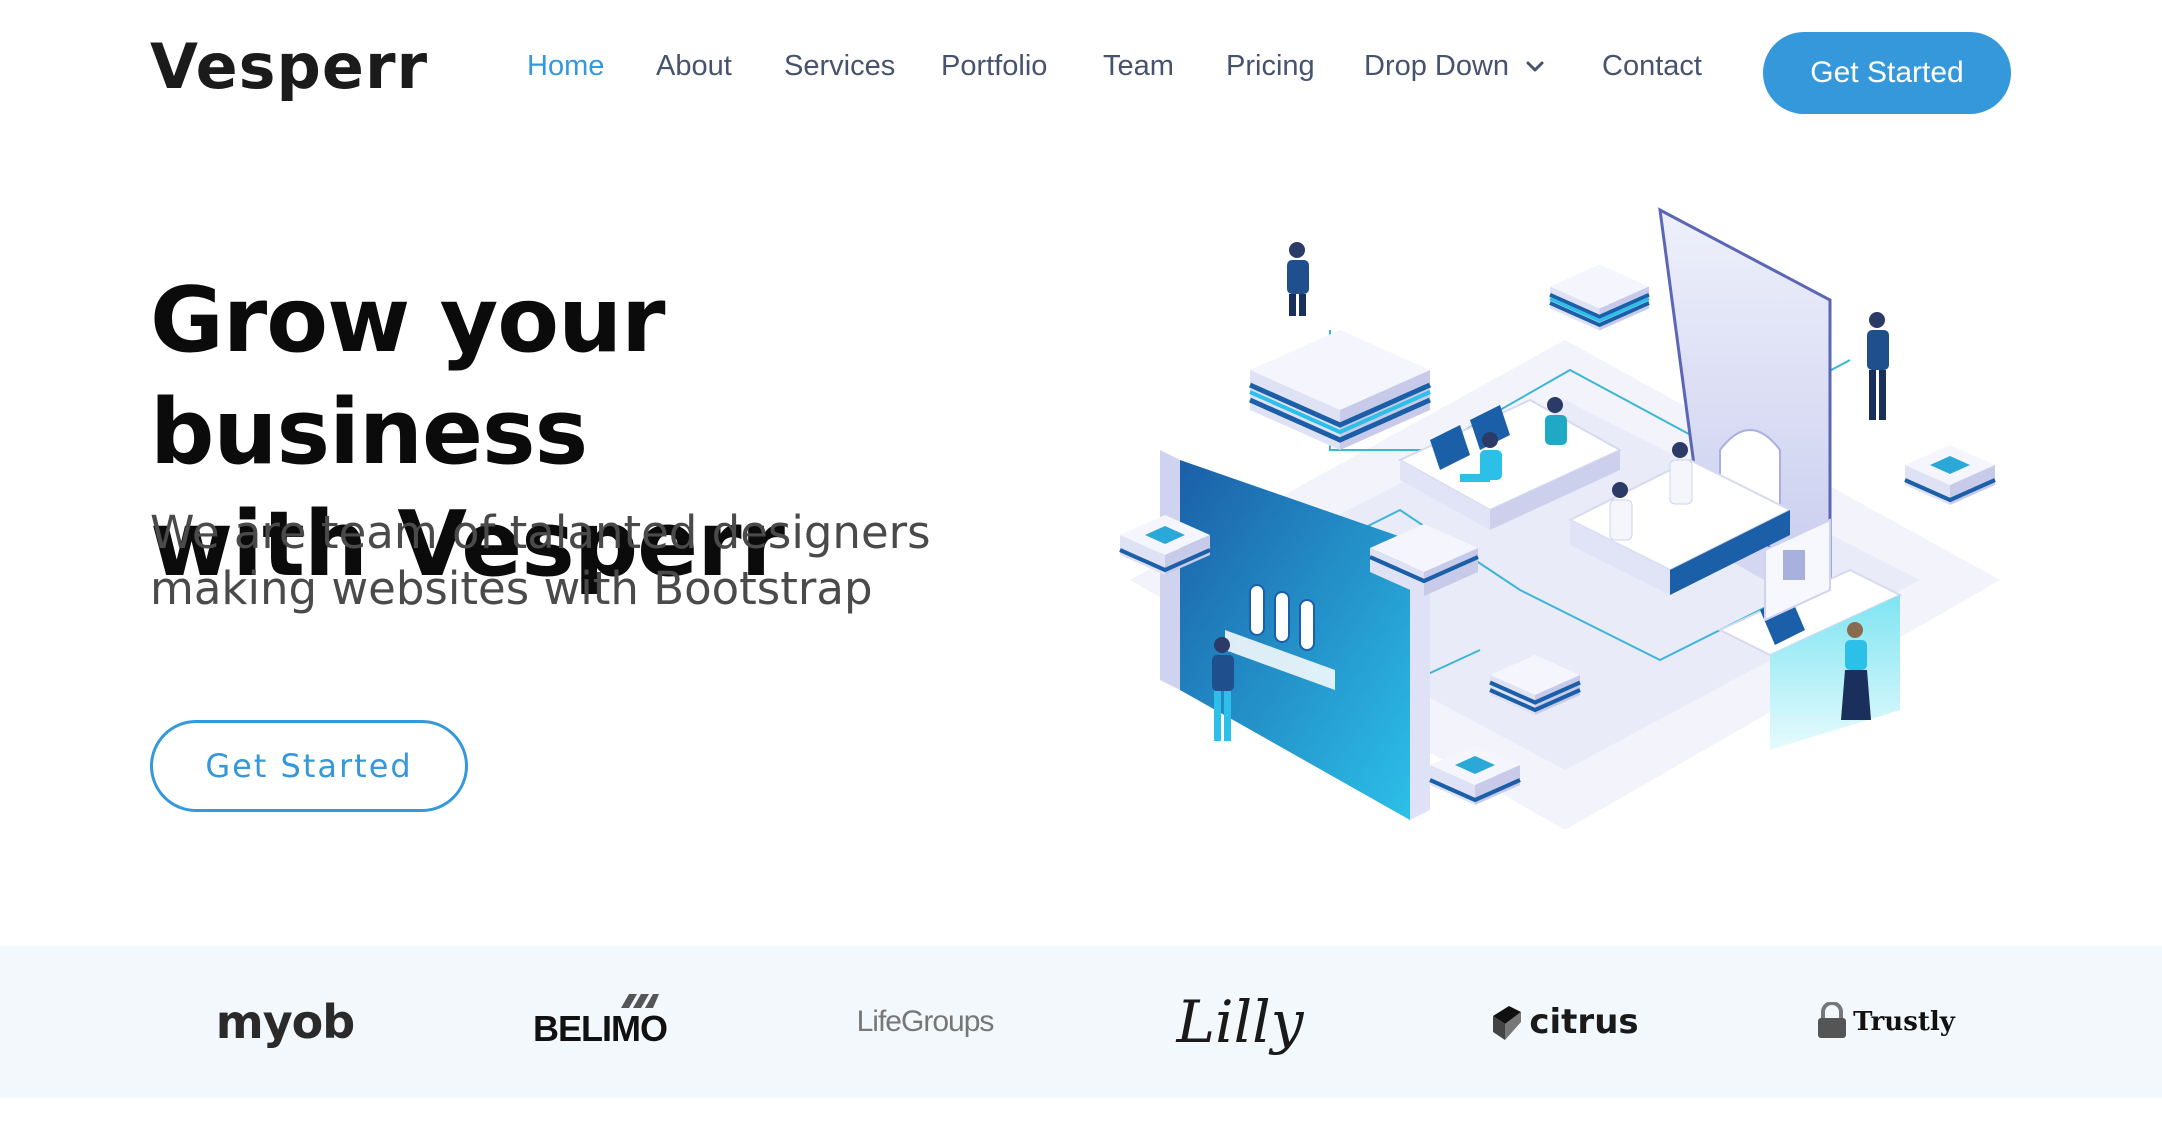  What do you see at coordinates (1507, 1023) in the screenshot?
I see `citrus-mark-icon` at bounding box center [1507, 1023].